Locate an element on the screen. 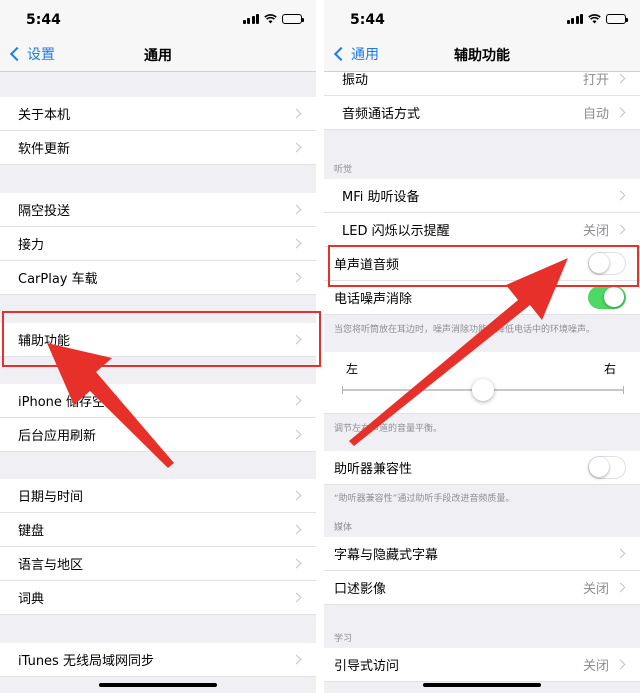 The height and width of the screenshot is (693, 640). row-label: 引导式访问 is located at coordinates (367, 666).